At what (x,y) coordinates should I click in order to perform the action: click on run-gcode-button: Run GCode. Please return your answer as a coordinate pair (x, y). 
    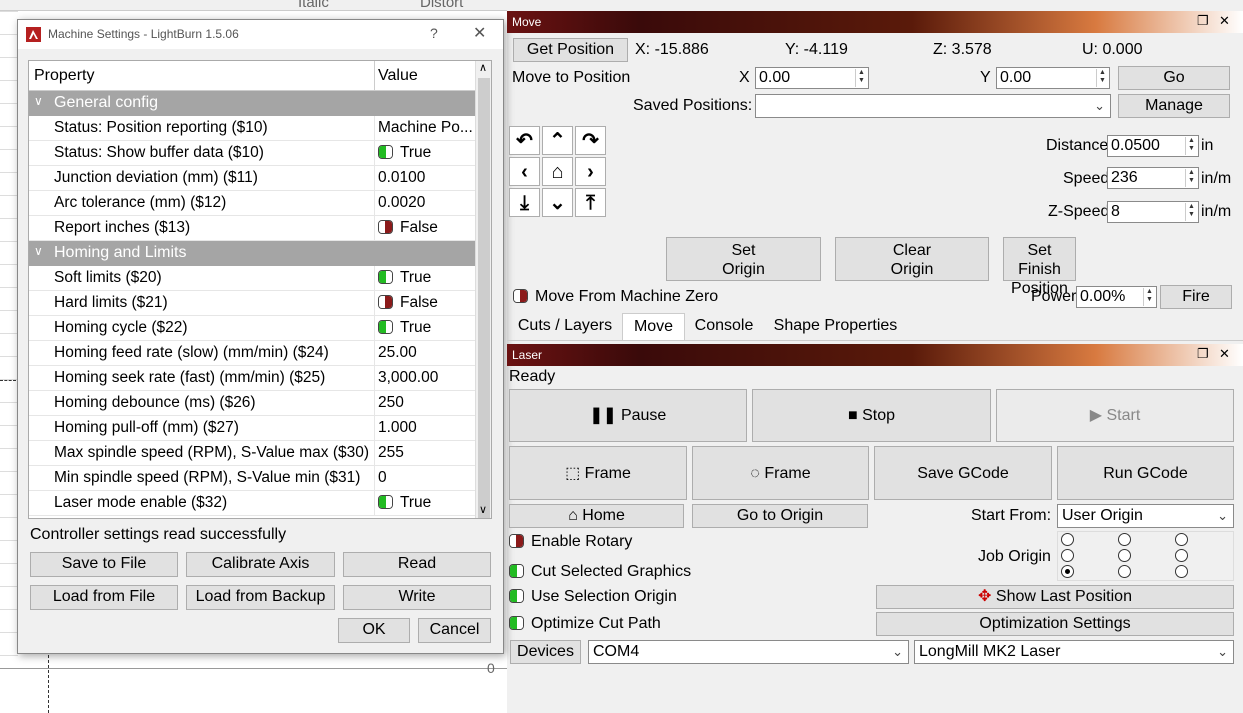
    Looking at the image, I should click on (1145, 473).